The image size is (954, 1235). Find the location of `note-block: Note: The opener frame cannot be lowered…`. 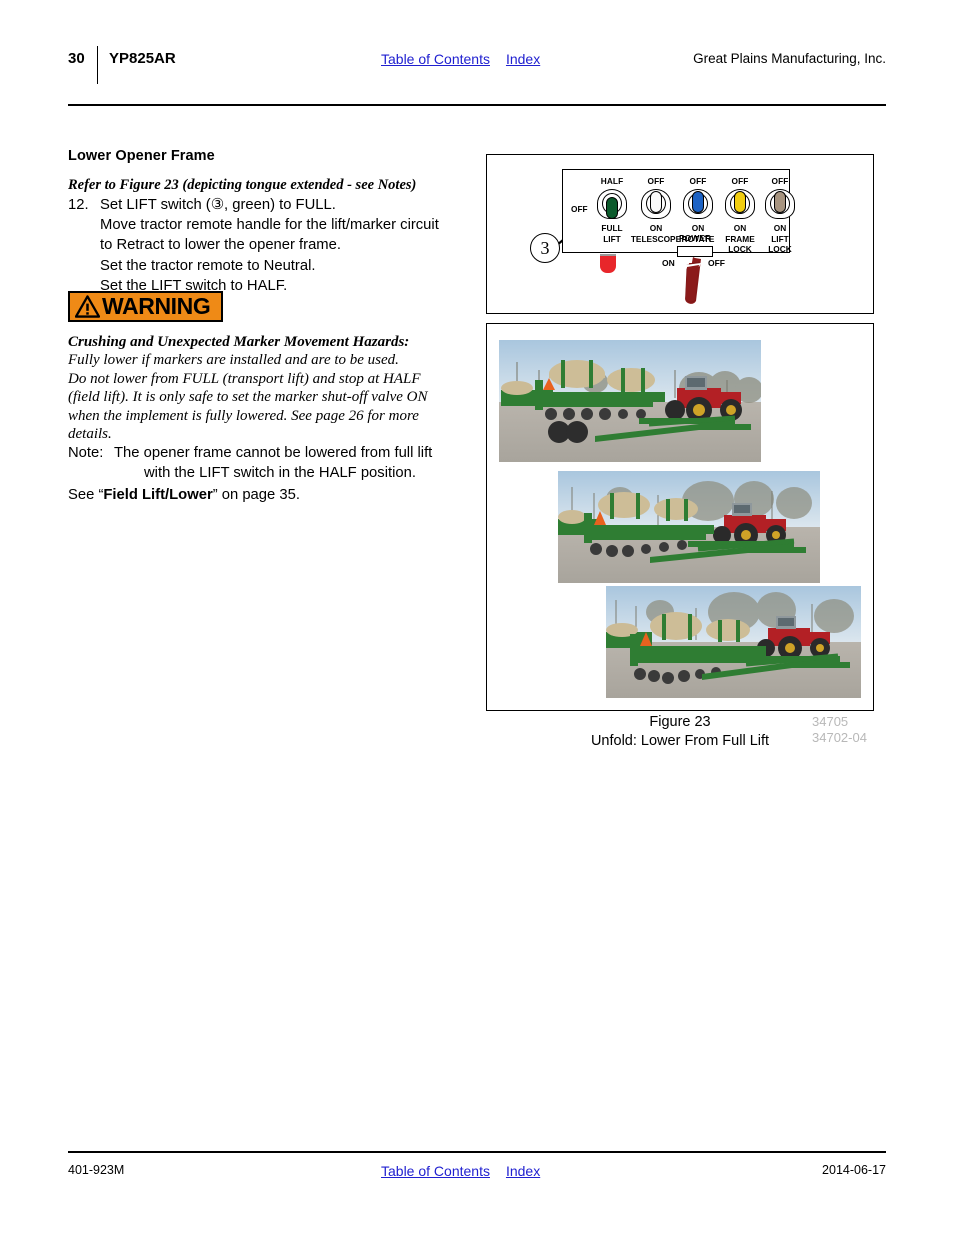

note-block: Note: The opener frame cannot be lowered… is located at coordinates (264, 463).